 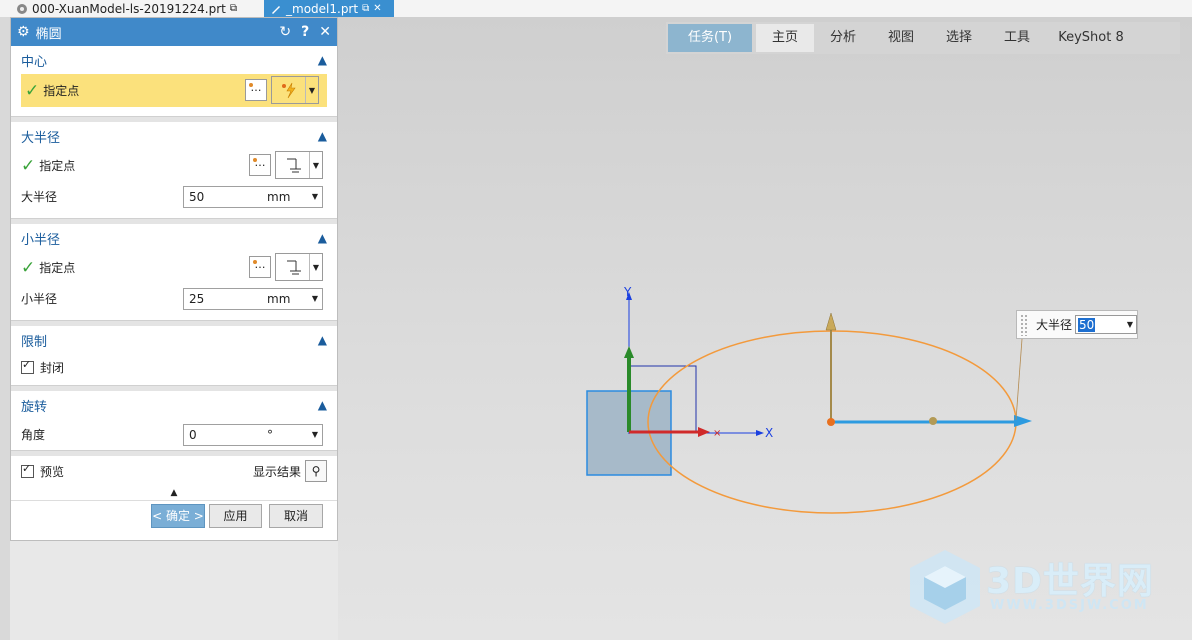 I want to click on file-tab-model1: _model1.prt ⧉ ✕, so click(x=329, y=8).